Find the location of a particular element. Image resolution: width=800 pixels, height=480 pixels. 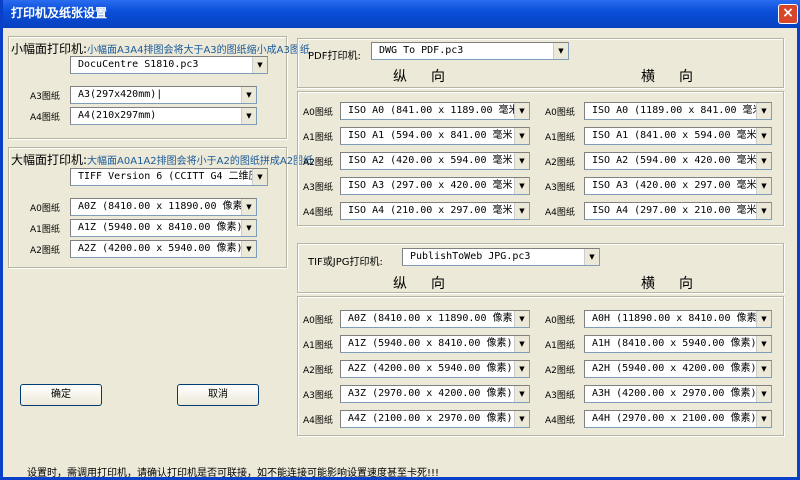

tif-portrait-select: A0Z (8410.00 x 11890.00 像素) ▼ is located at coordinates (435, 319).